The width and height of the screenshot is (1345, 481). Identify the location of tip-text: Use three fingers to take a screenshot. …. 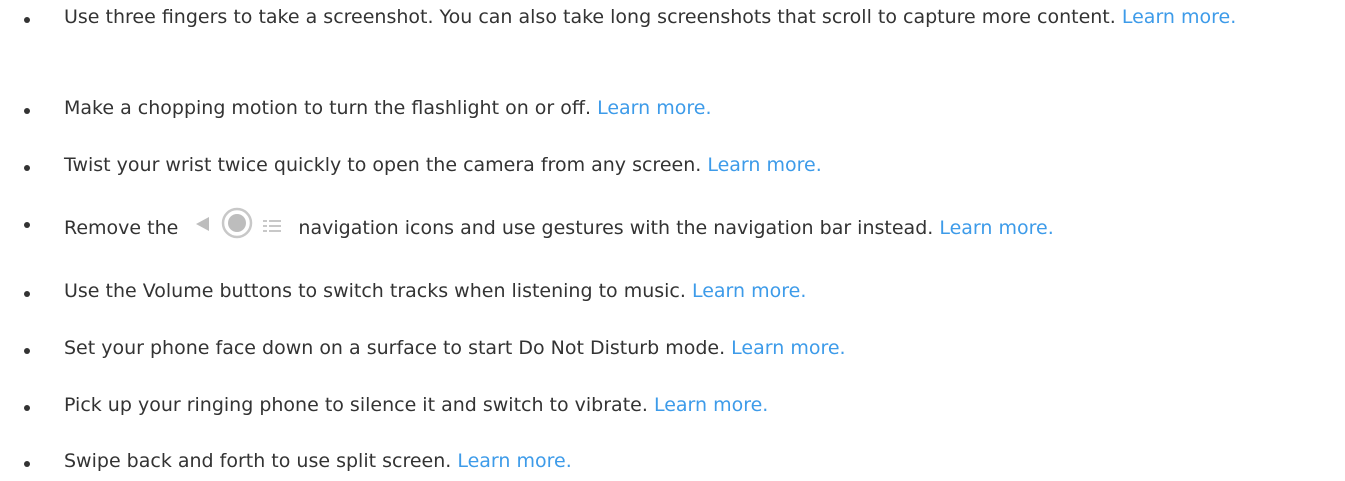
(590, 17).